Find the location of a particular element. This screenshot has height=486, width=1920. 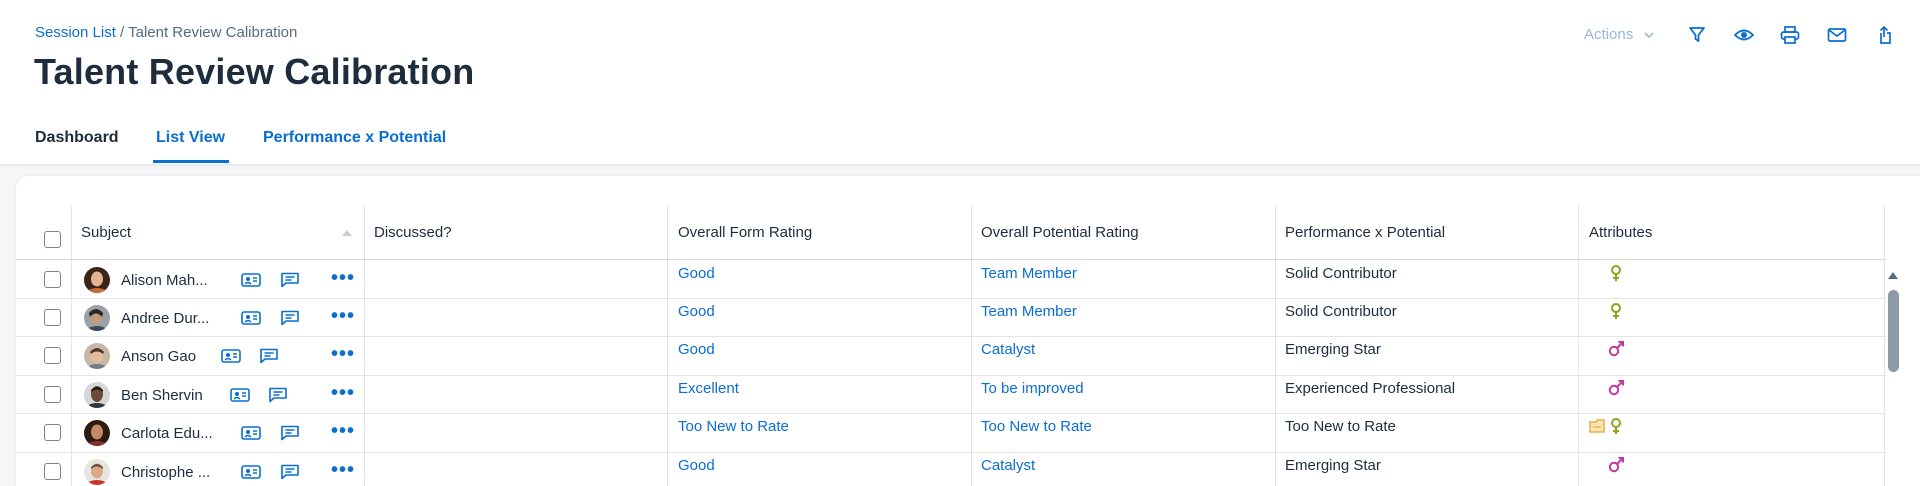

column-header-attributes: Attributes is located at coordinates (1620, 232).